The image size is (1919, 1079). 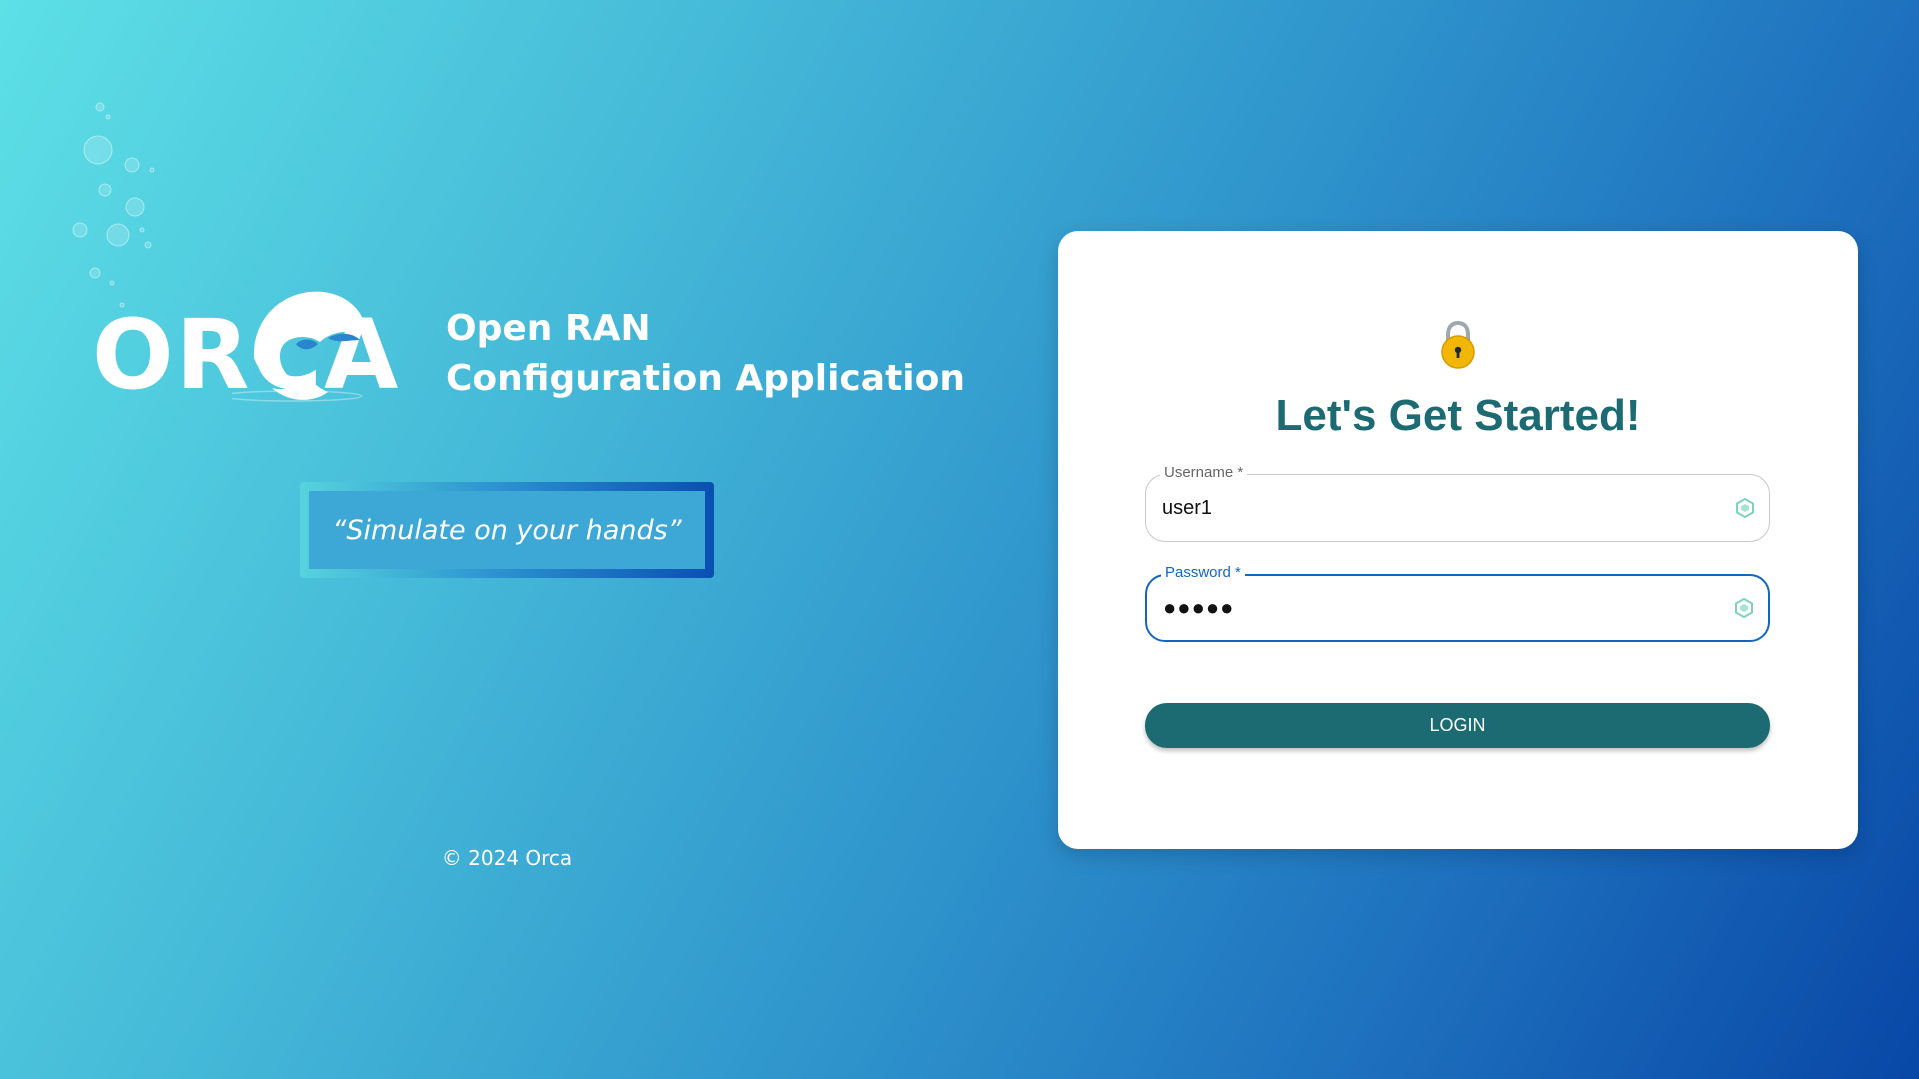 I want to click on app-name-line1: Open RAN, so click(x=548, y=328).